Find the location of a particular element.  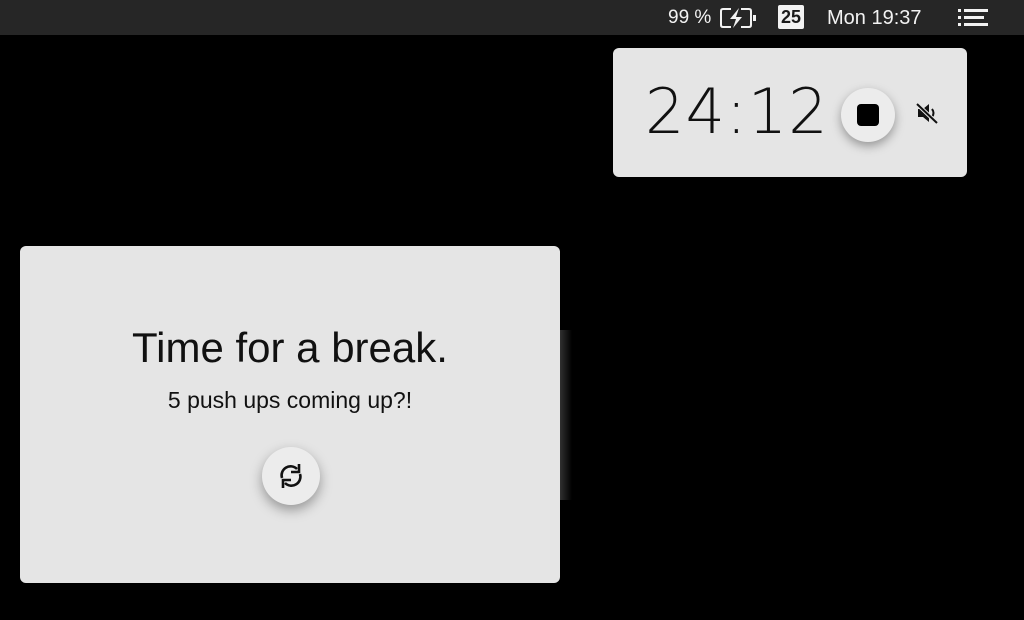

break-title: Time for a break. is located at coordinates (290, 347).